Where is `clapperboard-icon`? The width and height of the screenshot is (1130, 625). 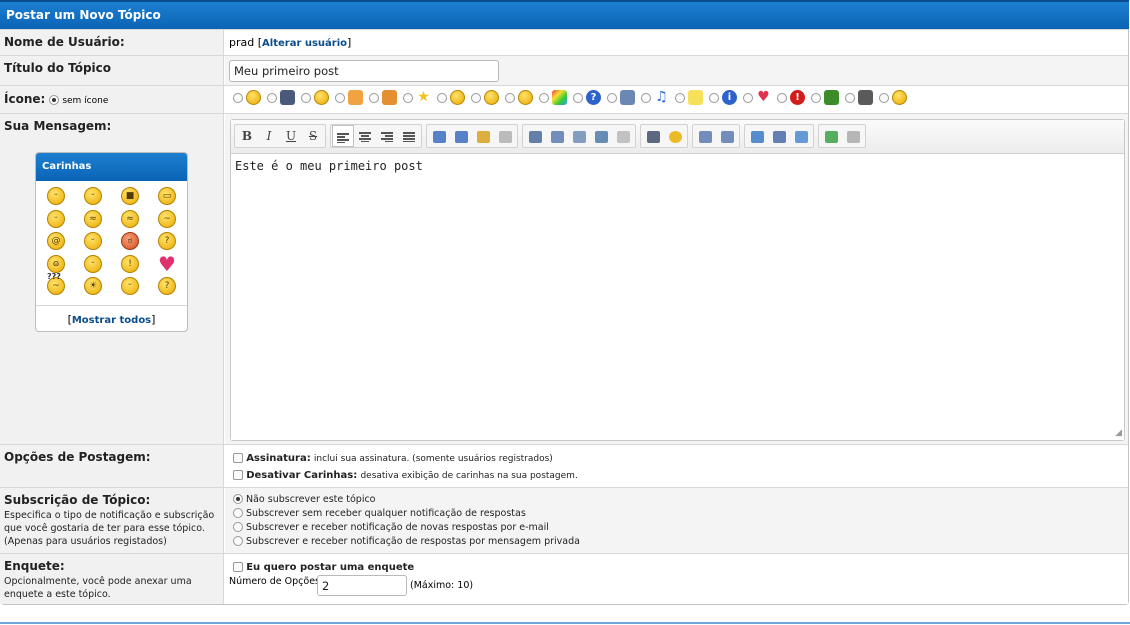 clapperboard-icon is located at coordinates (865, 97).